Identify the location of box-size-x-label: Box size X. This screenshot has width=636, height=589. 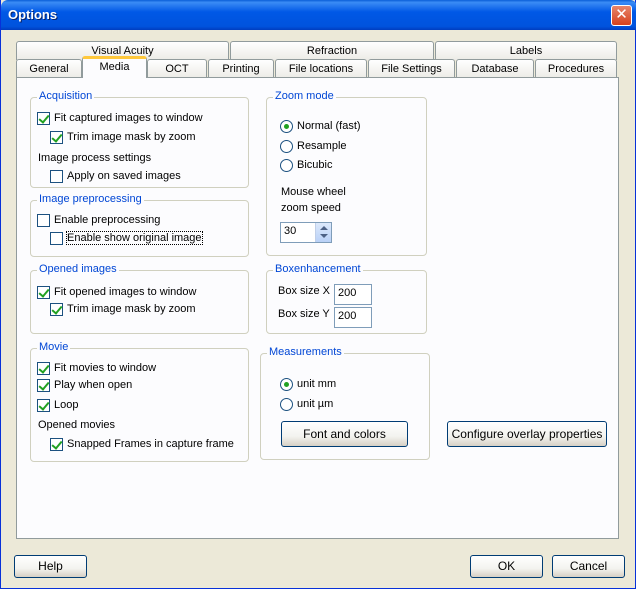
(304, 291).